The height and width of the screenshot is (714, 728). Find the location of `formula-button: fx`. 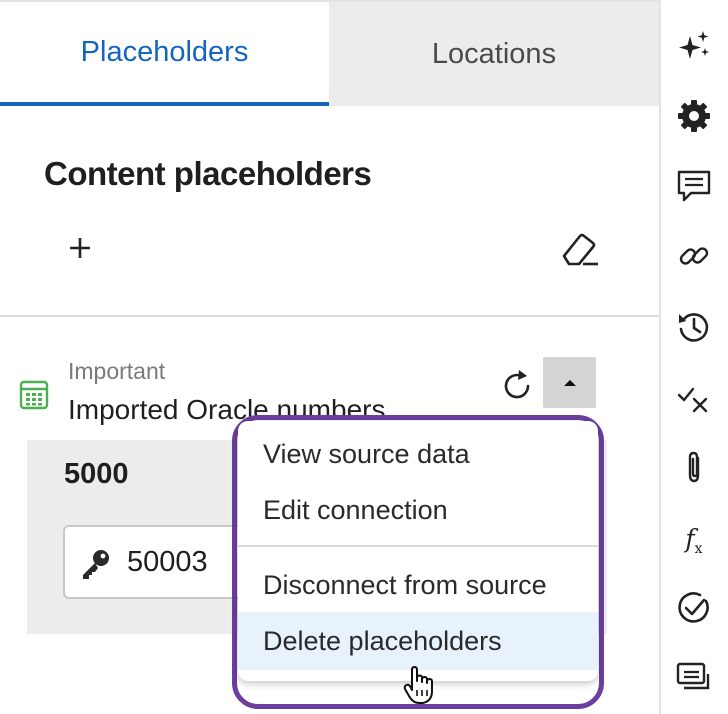

formula-button: fx is located at coordinates (694, 540).